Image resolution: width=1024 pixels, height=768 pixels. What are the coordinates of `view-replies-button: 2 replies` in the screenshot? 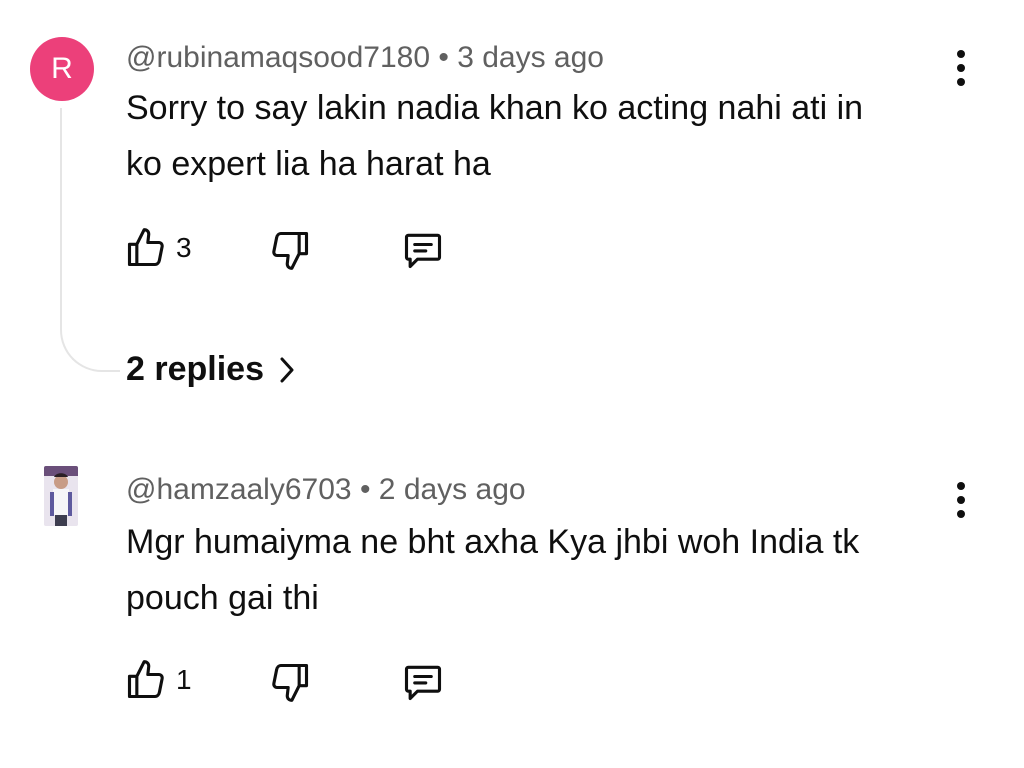 It's located at (211, 369).